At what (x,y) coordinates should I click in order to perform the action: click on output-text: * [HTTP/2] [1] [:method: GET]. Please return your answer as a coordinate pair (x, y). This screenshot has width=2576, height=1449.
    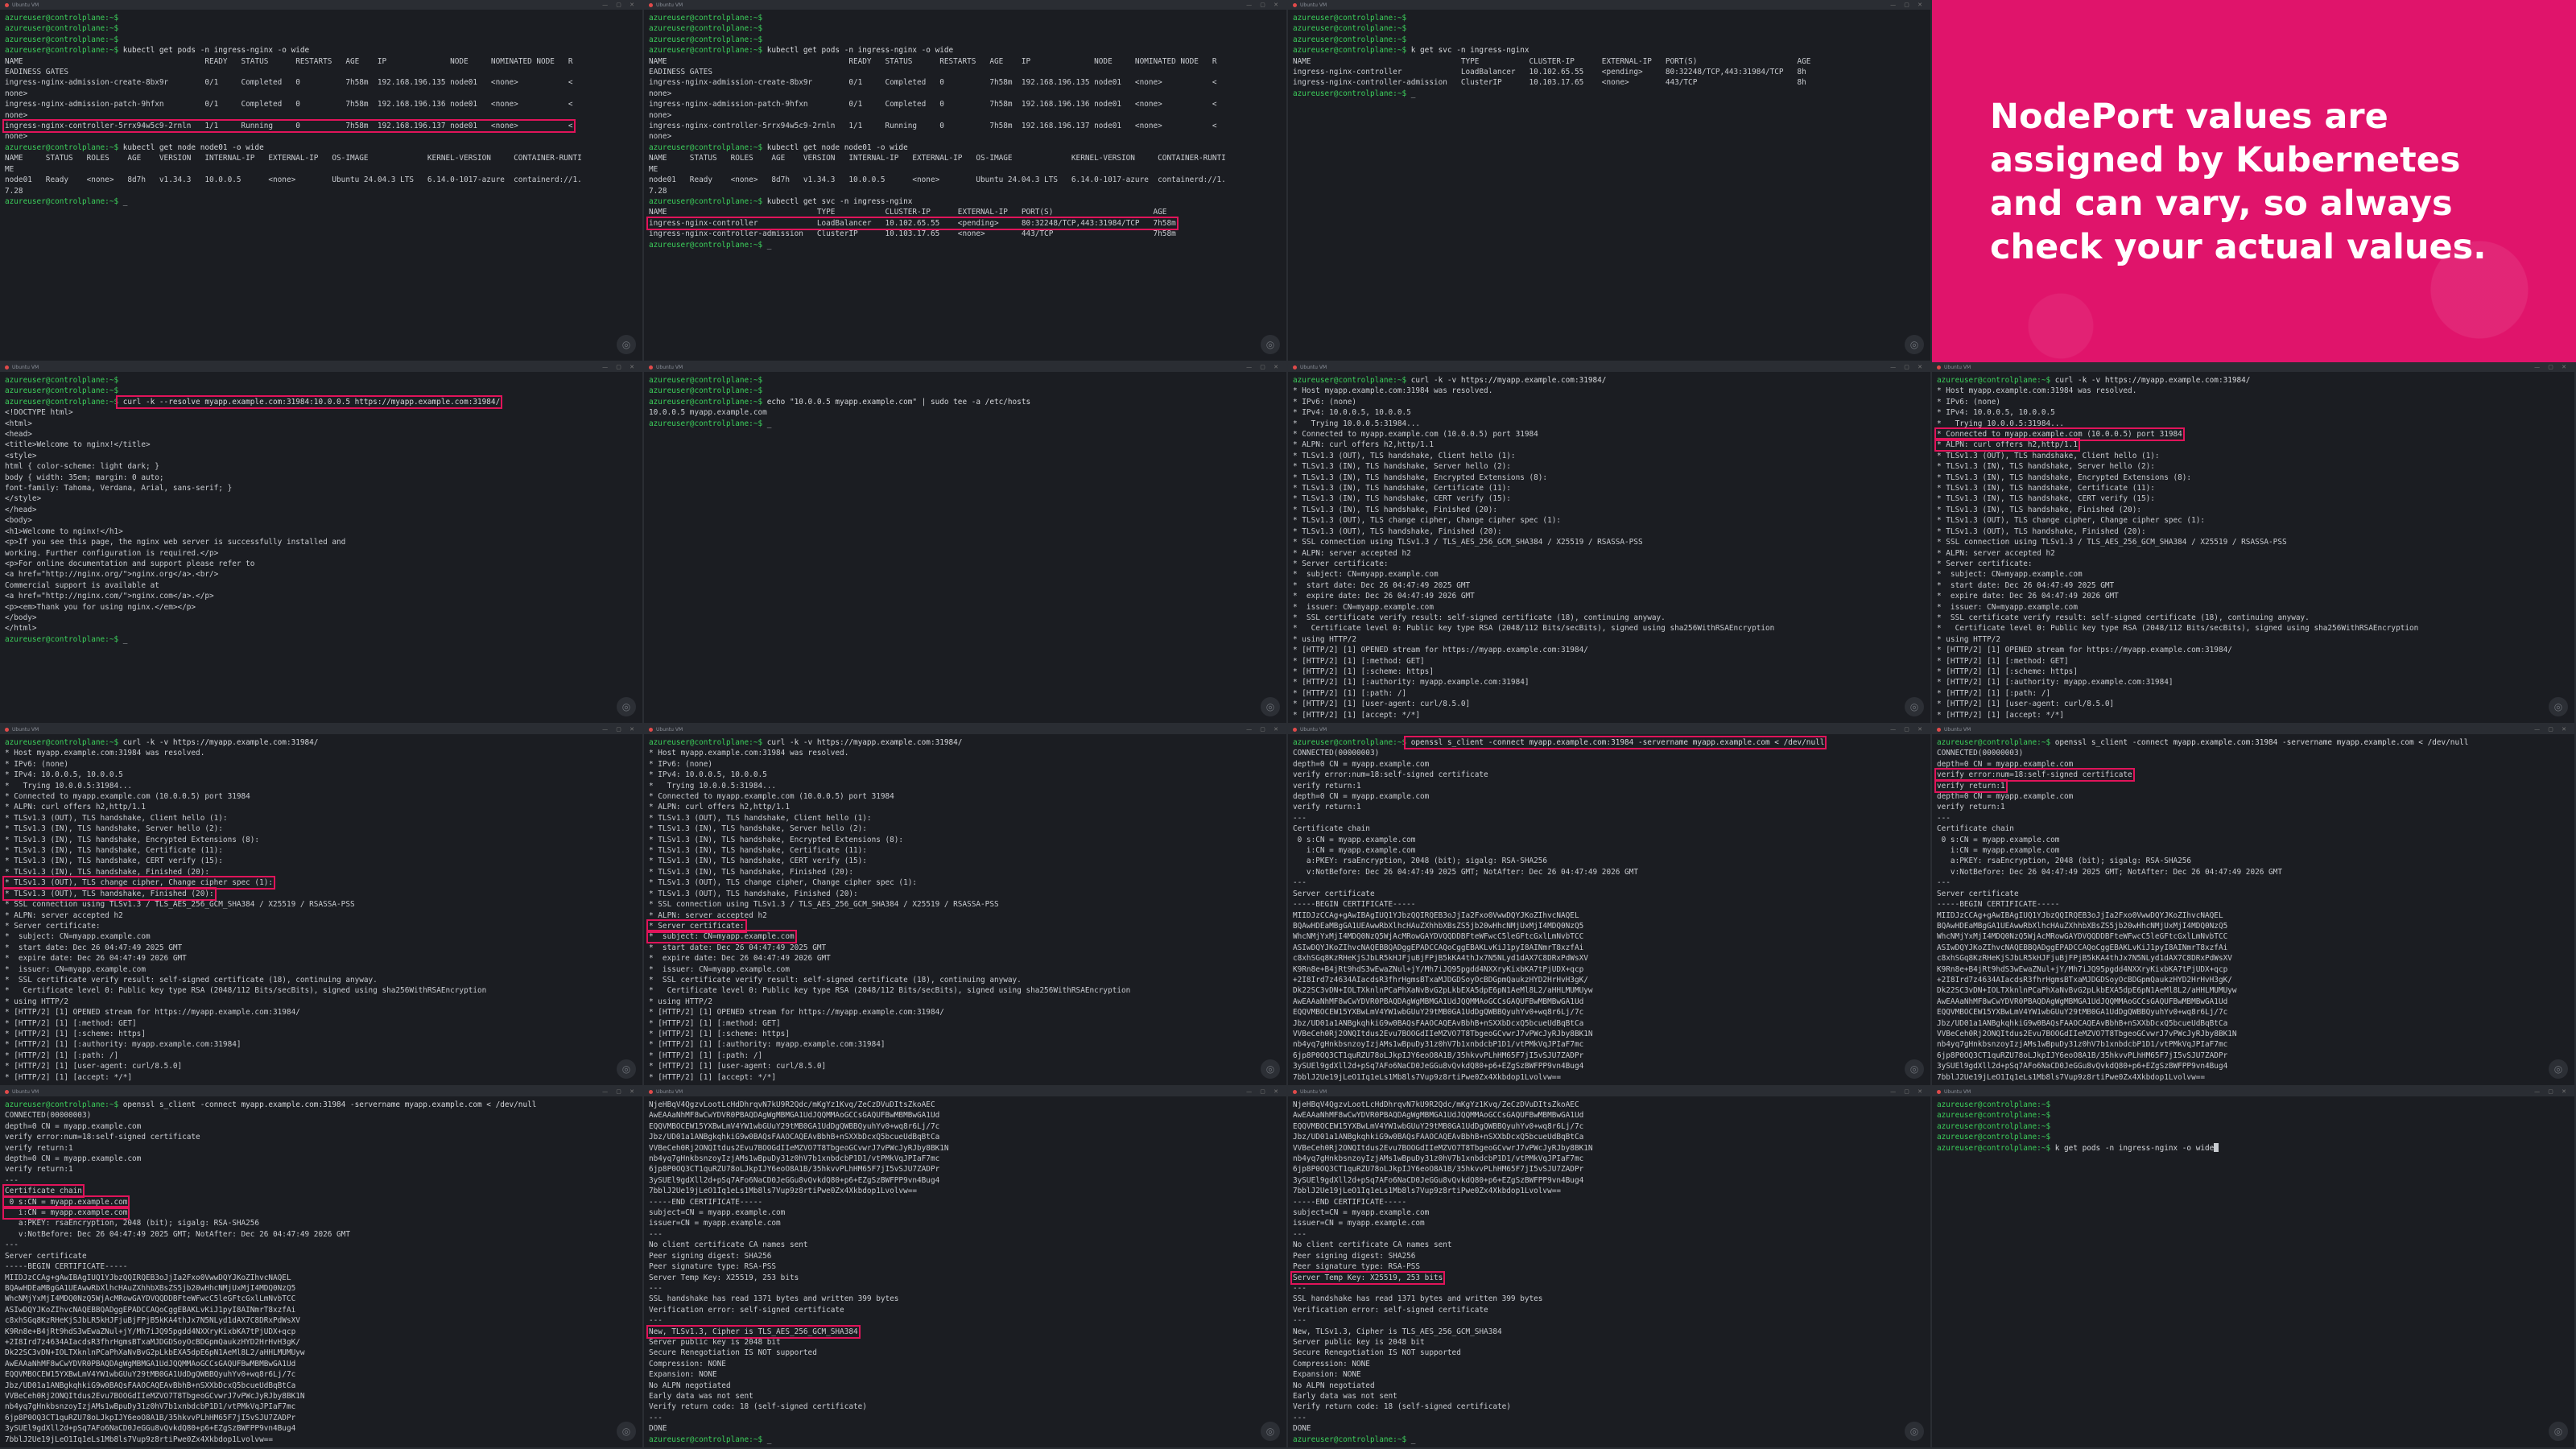
    Looking at the image, I should click on (715, 1023).